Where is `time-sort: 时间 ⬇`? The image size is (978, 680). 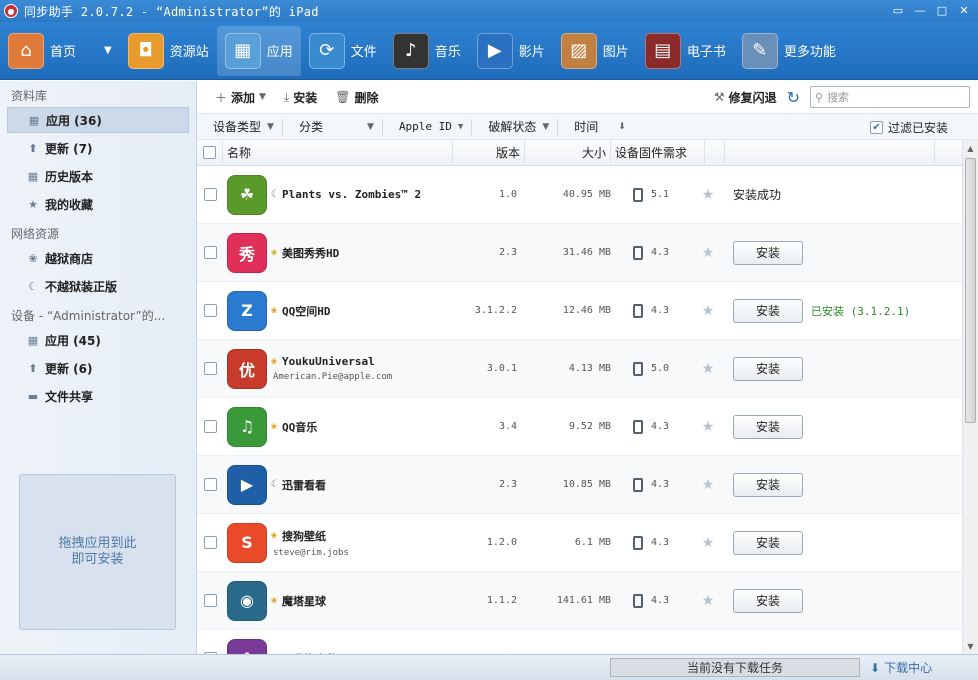 time-sort: 时间 ⬇ is located at coordinates (600, 127).